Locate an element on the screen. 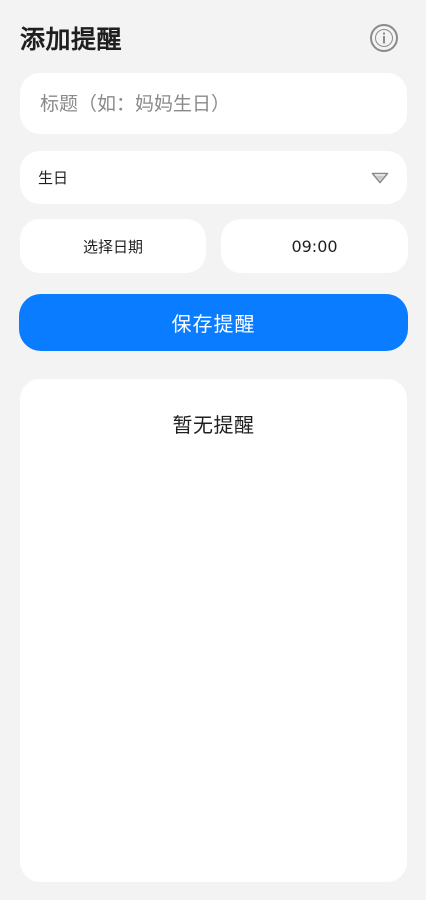 This screenshot has height=900, width=426. empty-state-text: 暂无提醒 is located at coordinates (213, 425).